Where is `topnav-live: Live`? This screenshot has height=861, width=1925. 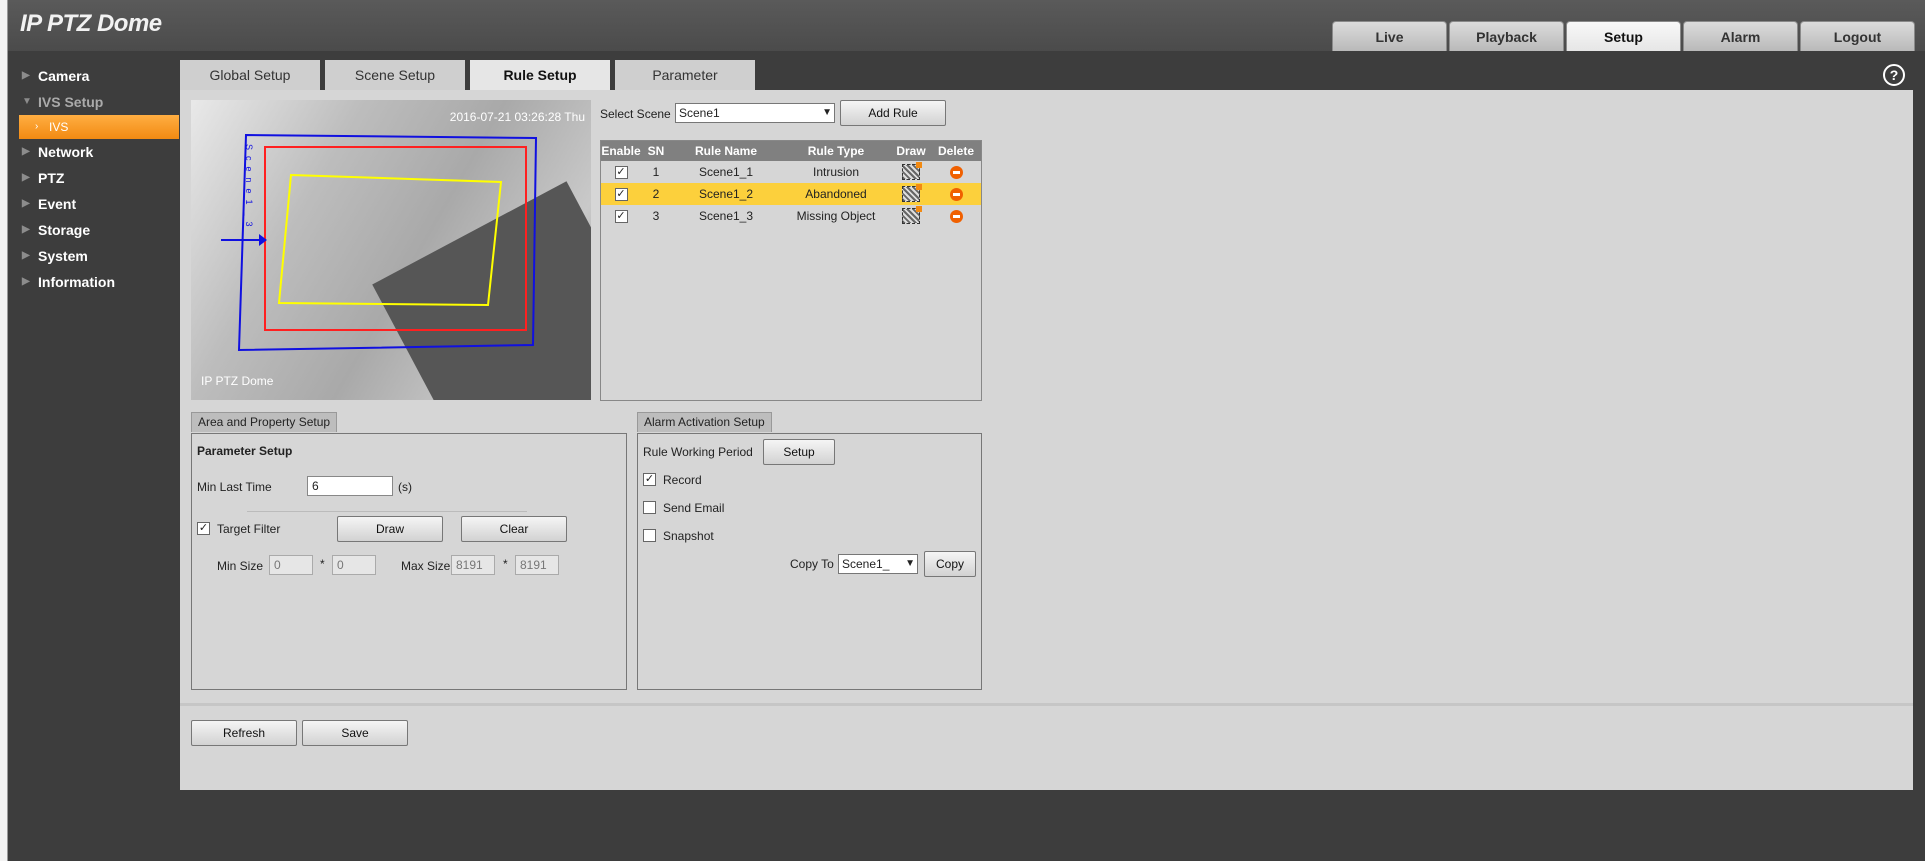
topnav-live: Live is located at coordinates (1389, 36).